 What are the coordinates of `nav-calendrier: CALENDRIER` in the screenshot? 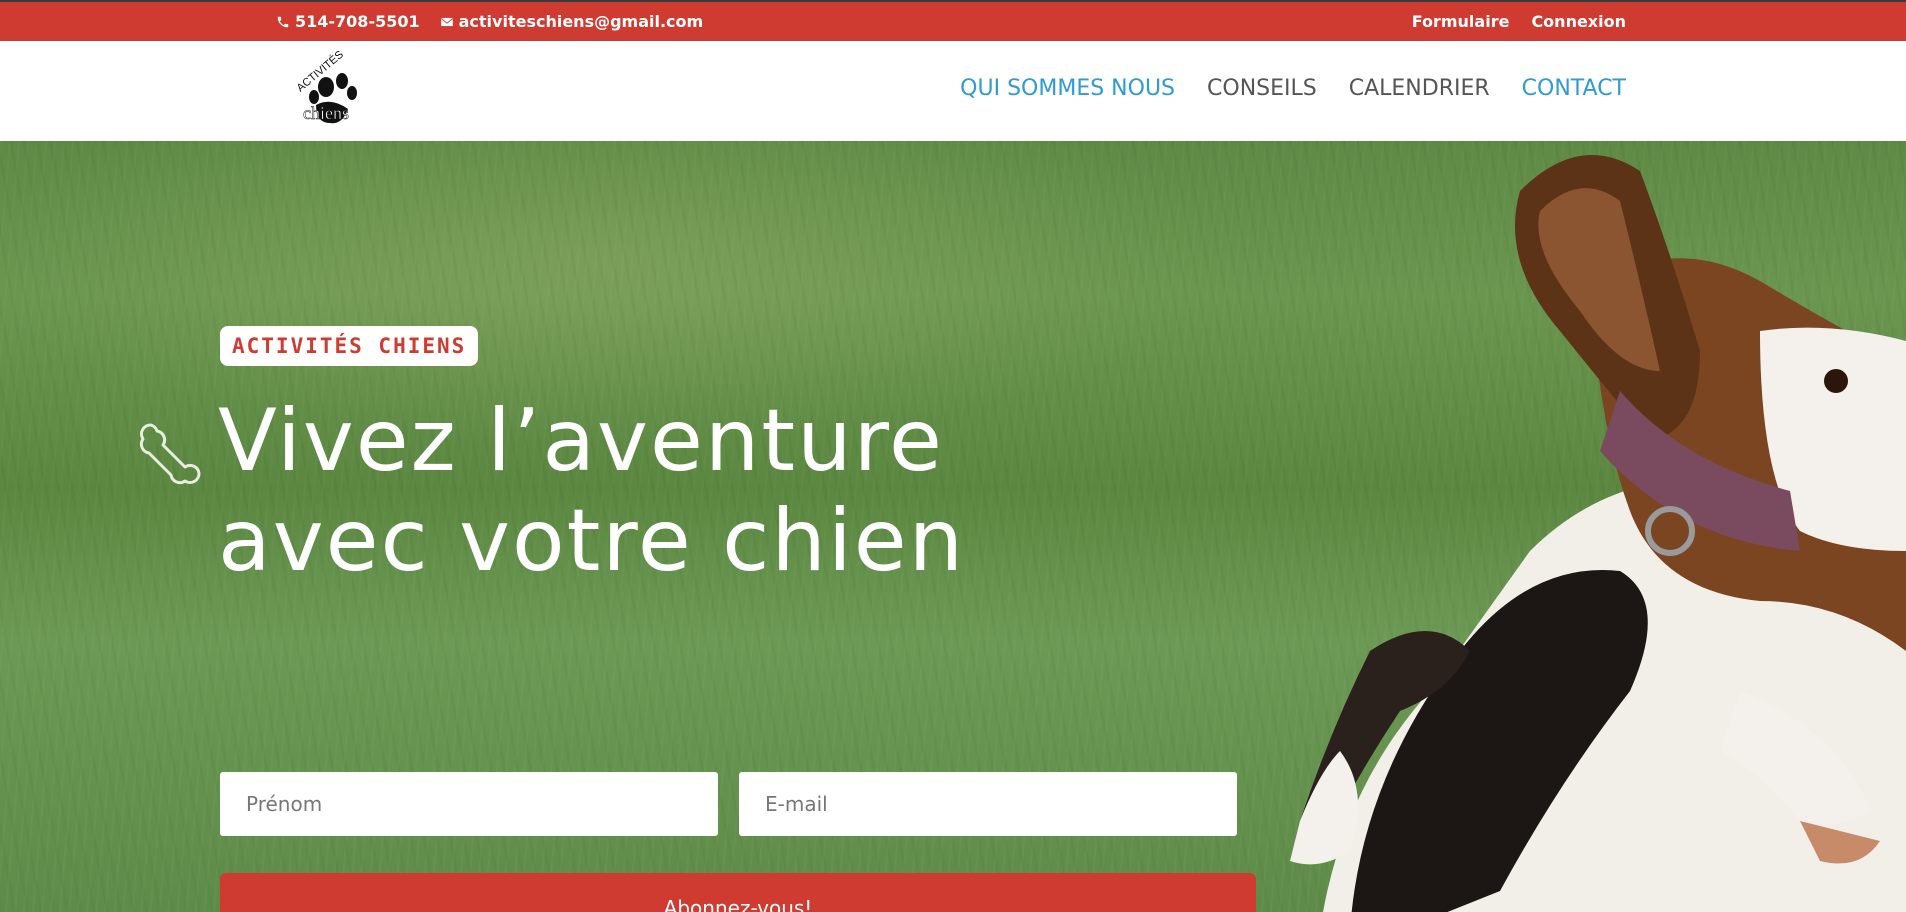 It's located at (1419, 88).